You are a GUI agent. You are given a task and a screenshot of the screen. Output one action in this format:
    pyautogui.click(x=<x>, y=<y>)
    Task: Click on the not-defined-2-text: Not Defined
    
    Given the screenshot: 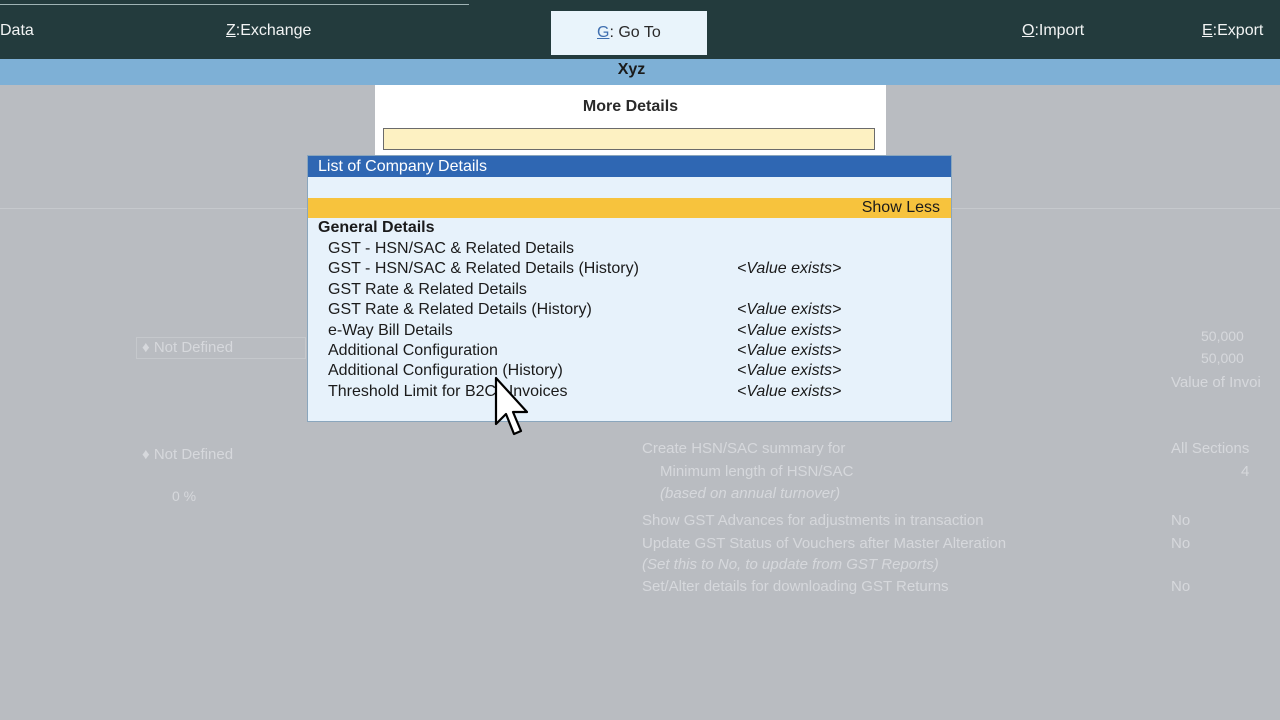 What is the action you would take?
    pyautogui.click(x=193, y=454)
    